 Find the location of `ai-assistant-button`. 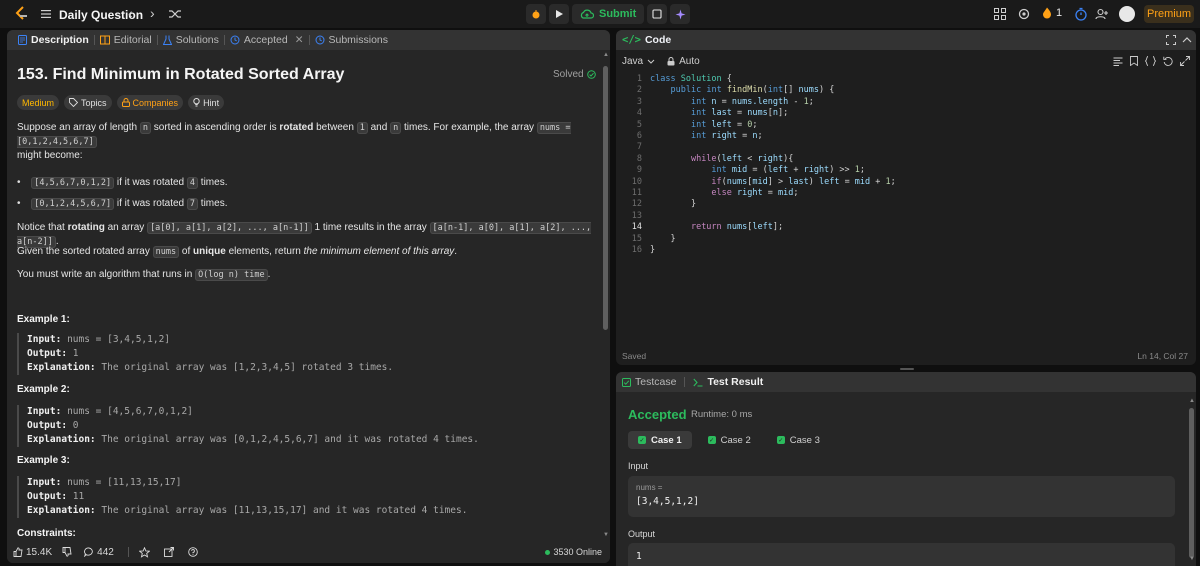

ai-assistant-button is located at coordinates (680, 14).